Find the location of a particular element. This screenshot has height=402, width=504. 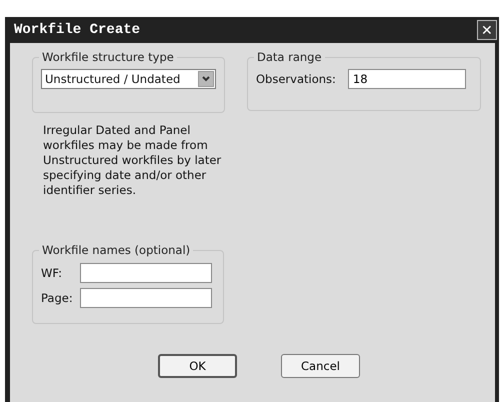

description-text: Irregular Dated and Panel workfiles may be made from Unstructured workfiles by later specifying date and/or other identifier series. is located at coordinates (132, 160).